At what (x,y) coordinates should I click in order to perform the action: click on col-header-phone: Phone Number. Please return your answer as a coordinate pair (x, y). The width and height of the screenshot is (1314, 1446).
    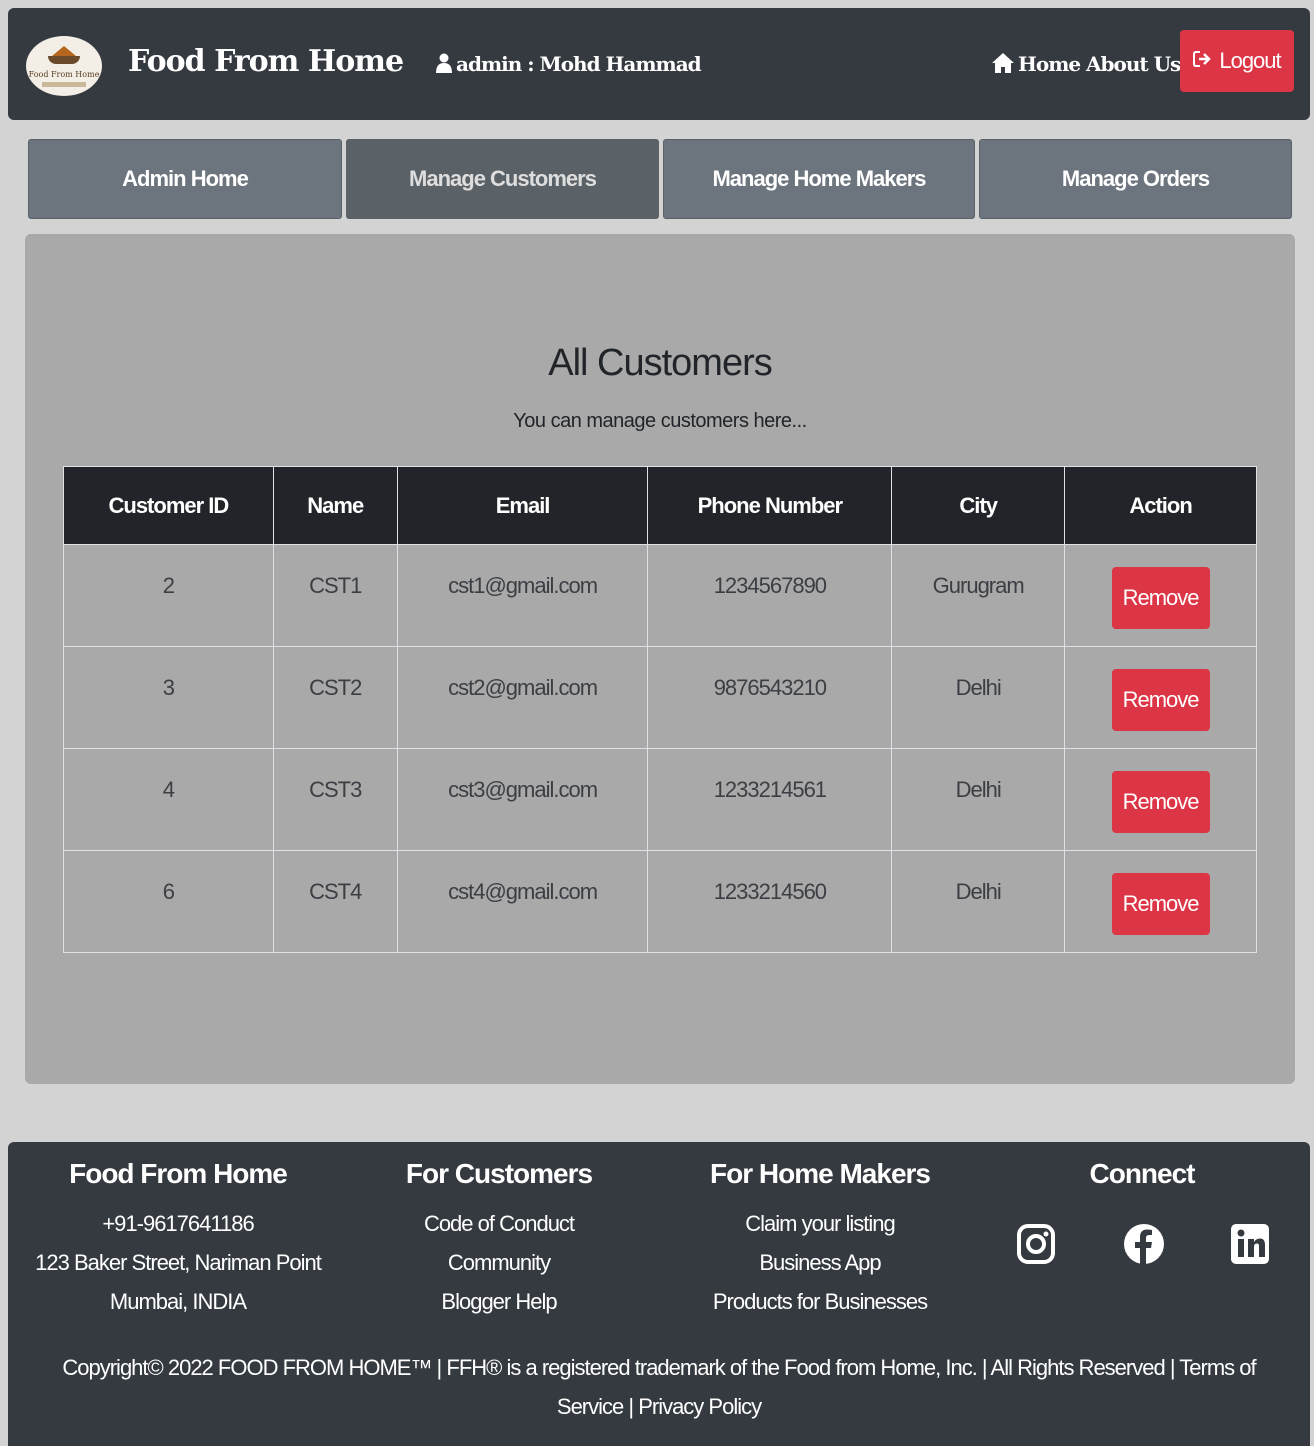
    Looking at the image, I should click on (770, 505).